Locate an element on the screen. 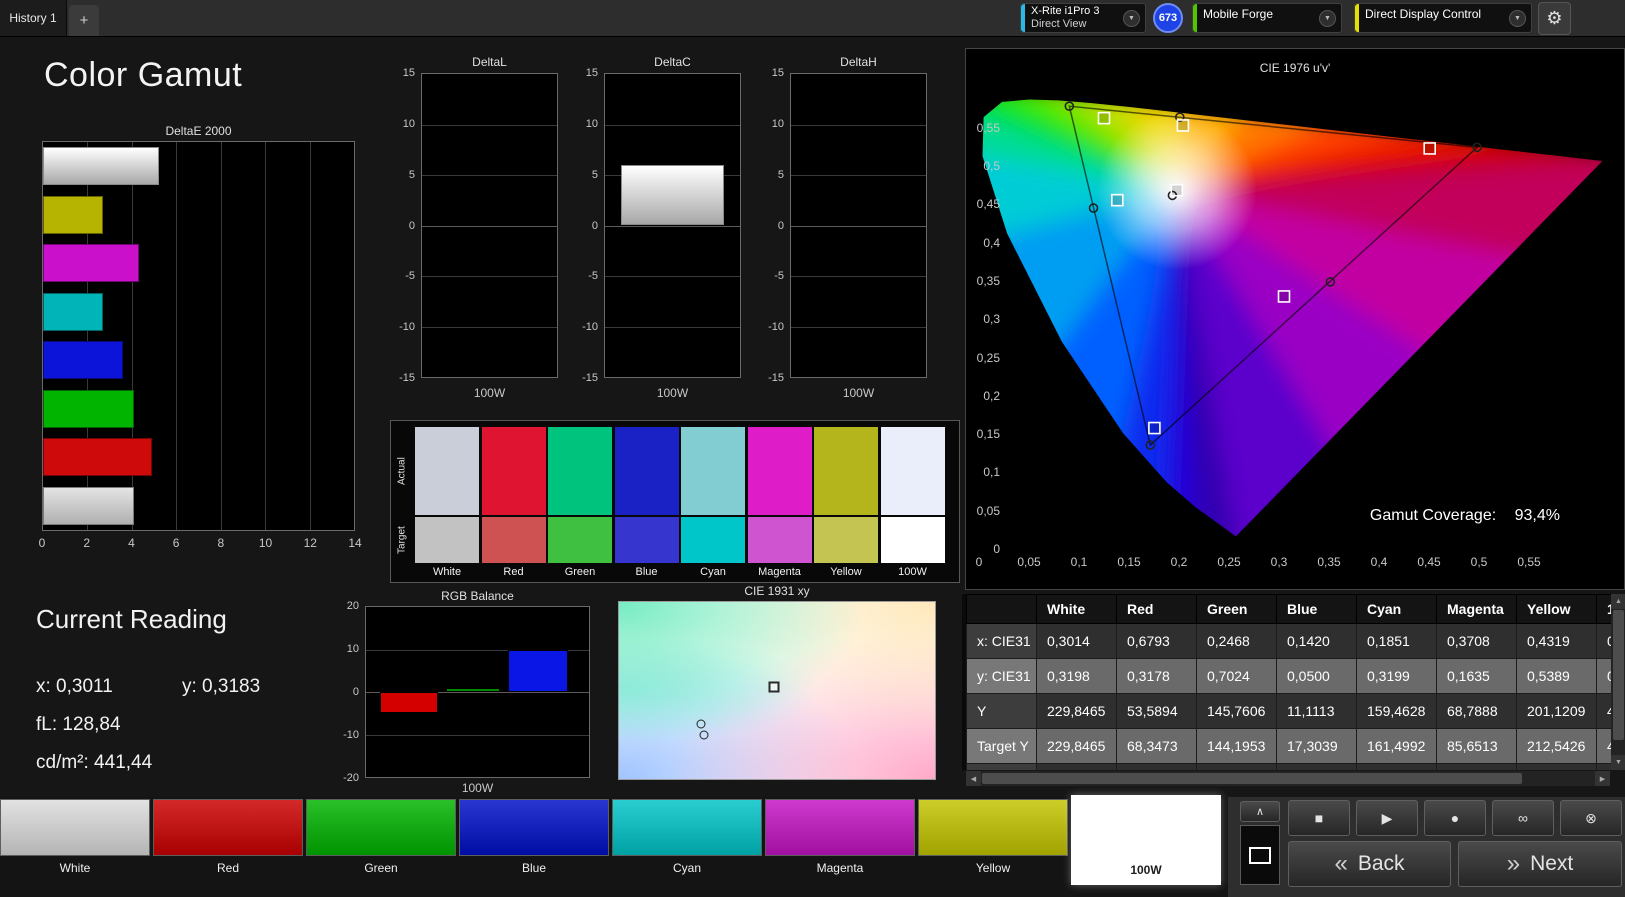 The height and width of the screenshot is (897, 1625). deltal-chart is located at coordinates (489, 225).